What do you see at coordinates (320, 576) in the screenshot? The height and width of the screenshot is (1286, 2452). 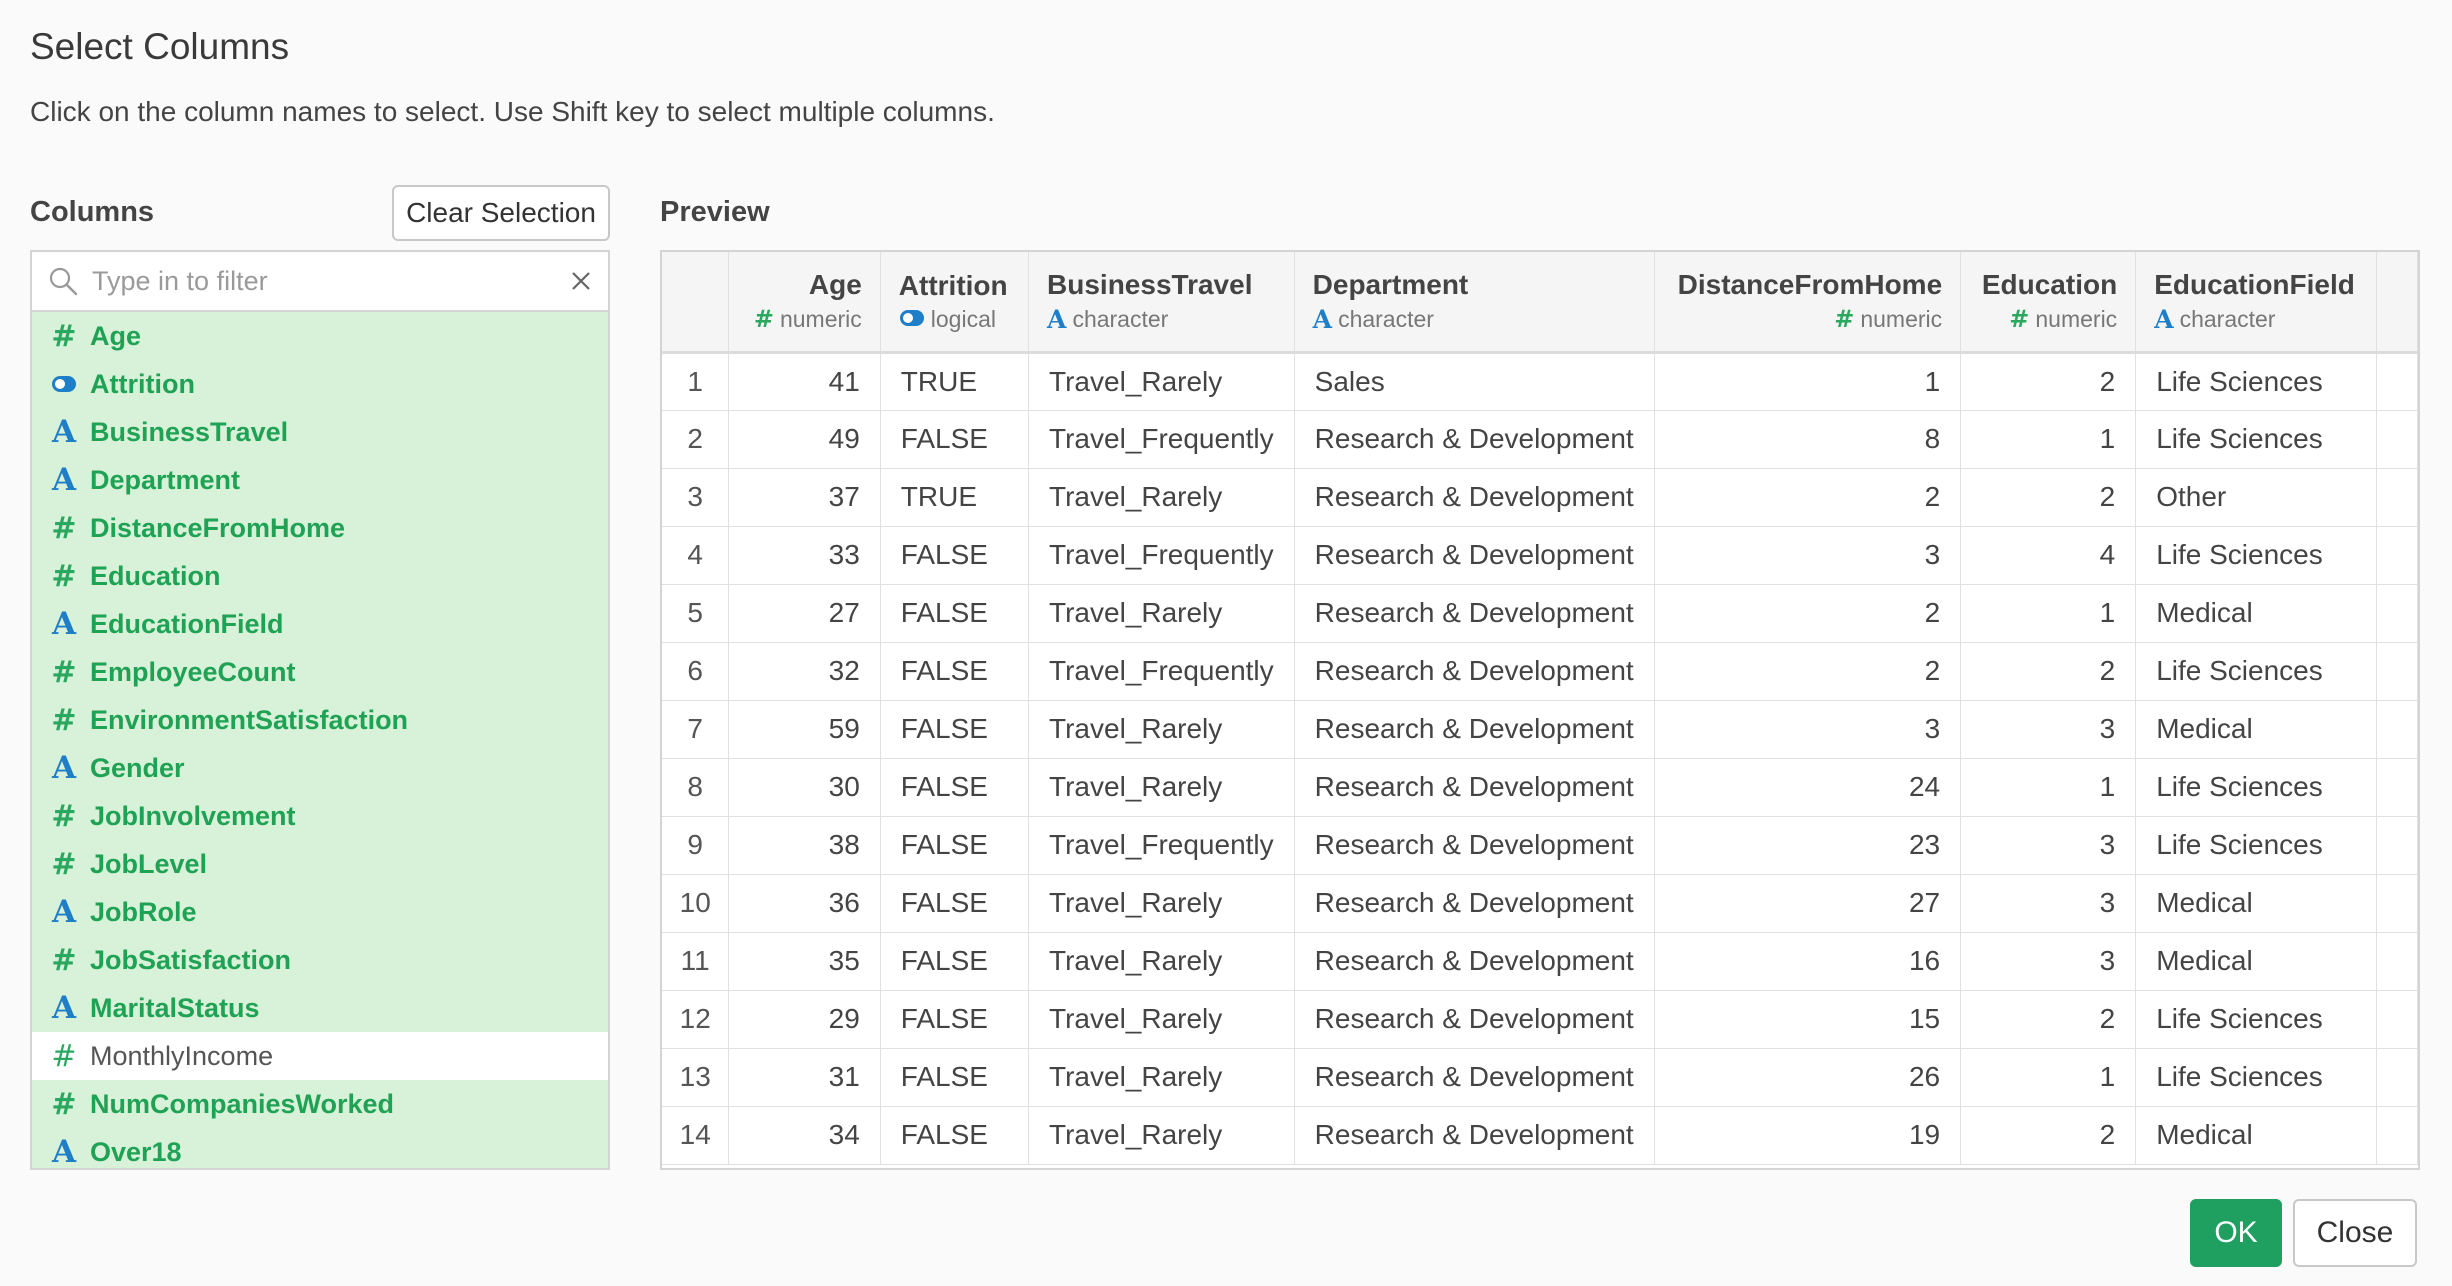 I see `column-item-education: # Education` at bounding box center [320, 576].